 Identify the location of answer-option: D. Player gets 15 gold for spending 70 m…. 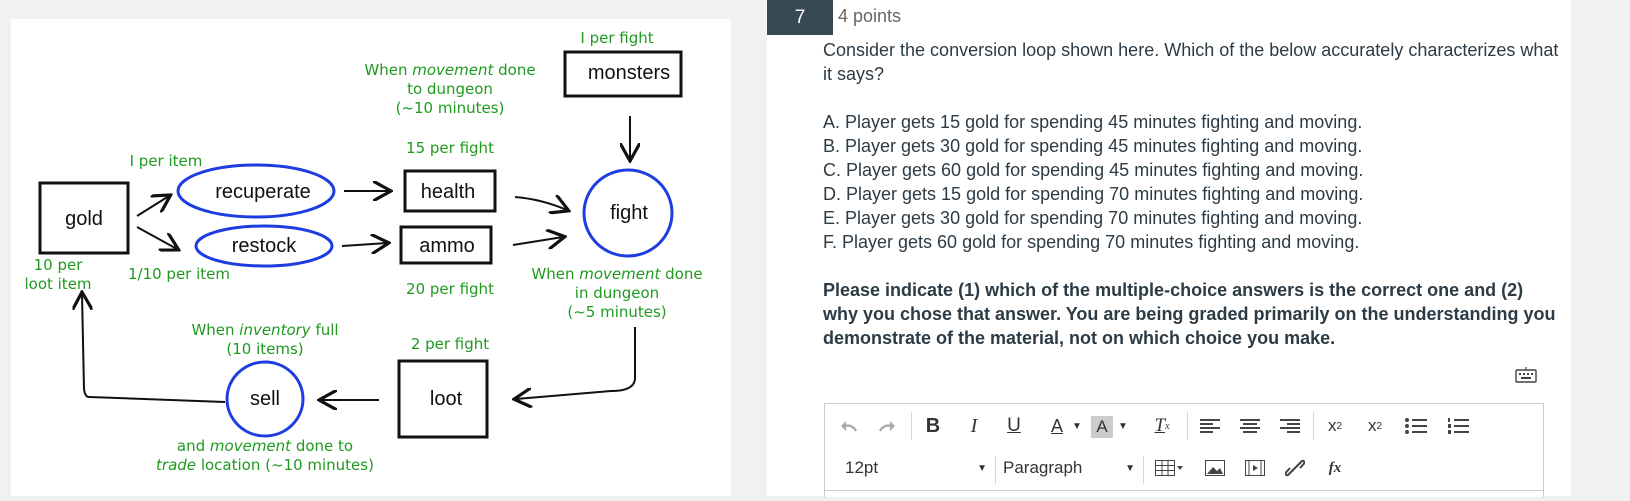
(1093, 194).